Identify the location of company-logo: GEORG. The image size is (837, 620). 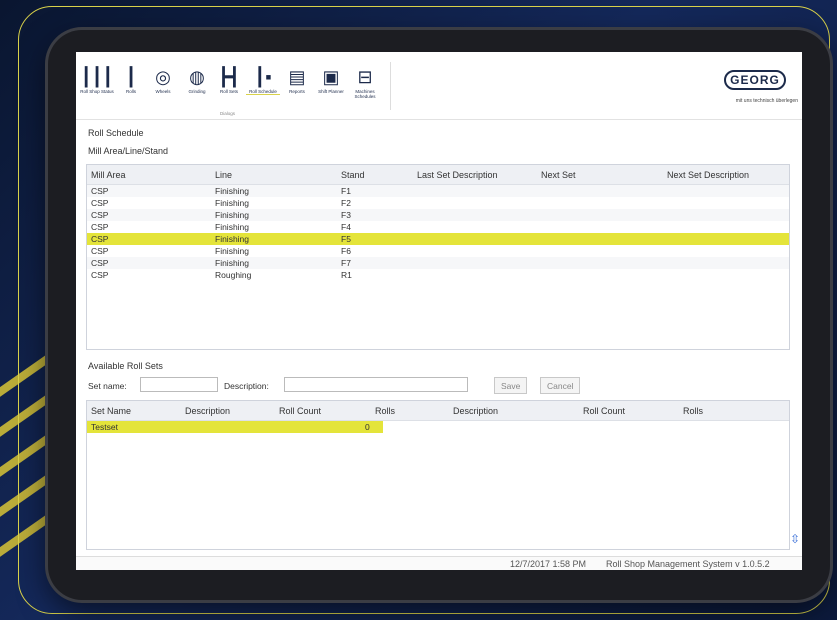
(755, 80).